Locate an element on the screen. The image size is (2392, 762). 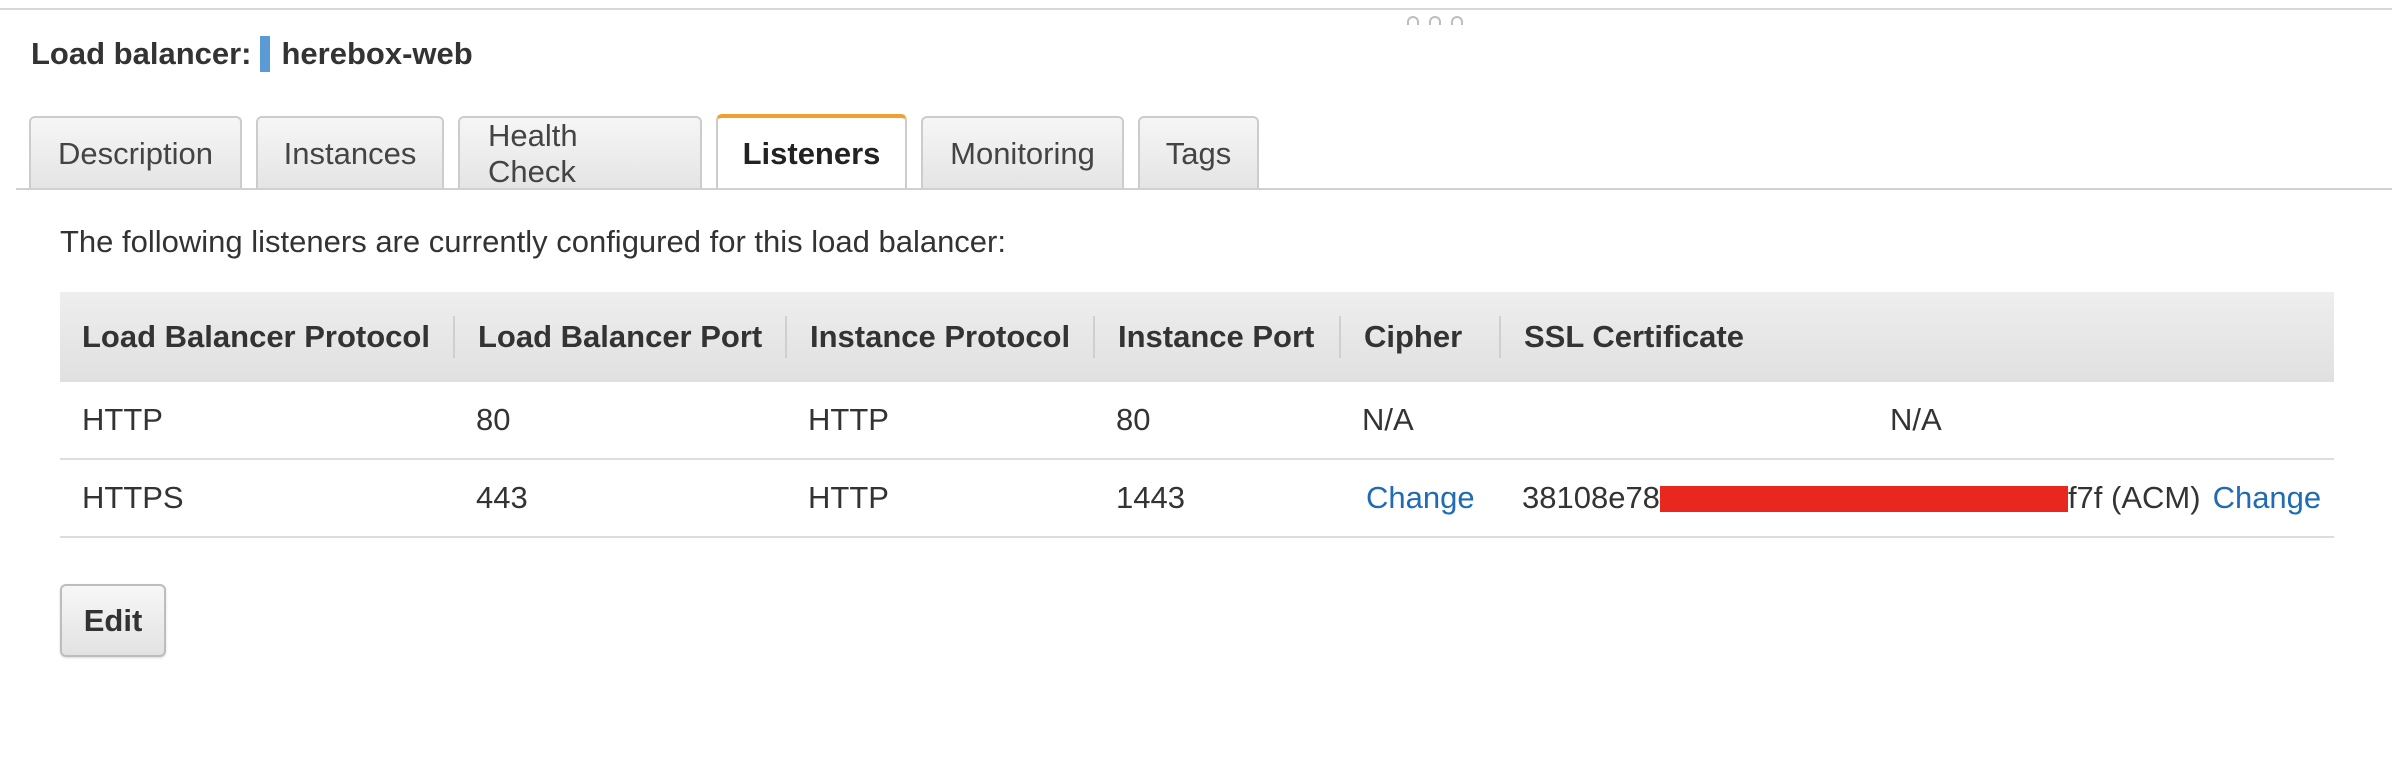
cell-lb-port: 443 is located at coordinates (502, 497).